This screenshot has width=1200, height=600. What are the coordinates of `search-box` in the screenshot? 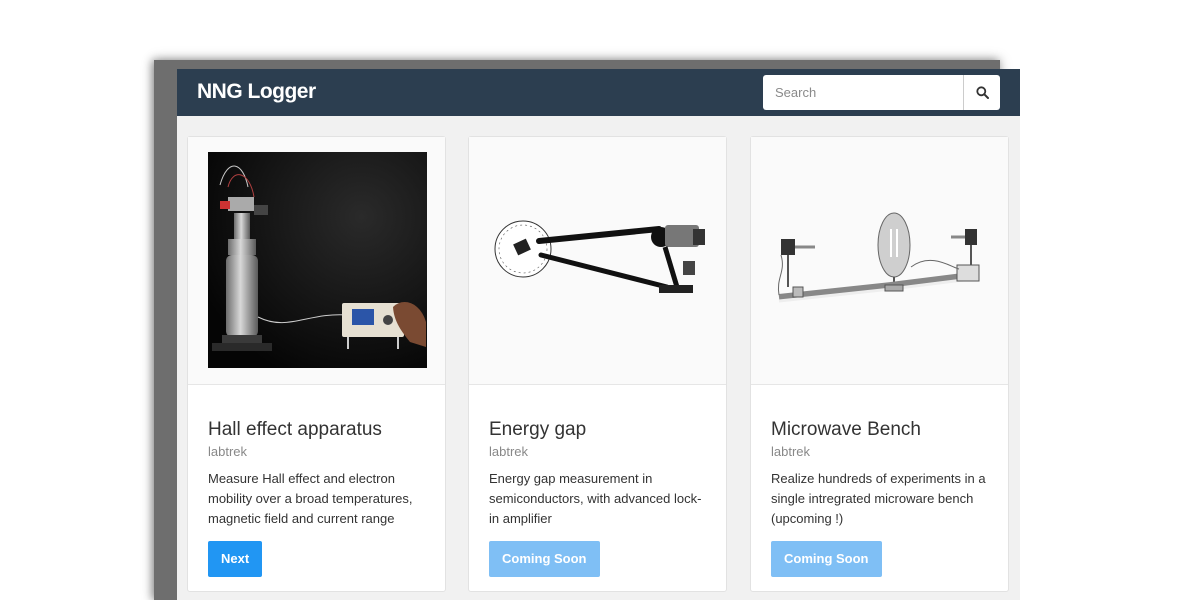 It's located at (881, 92).